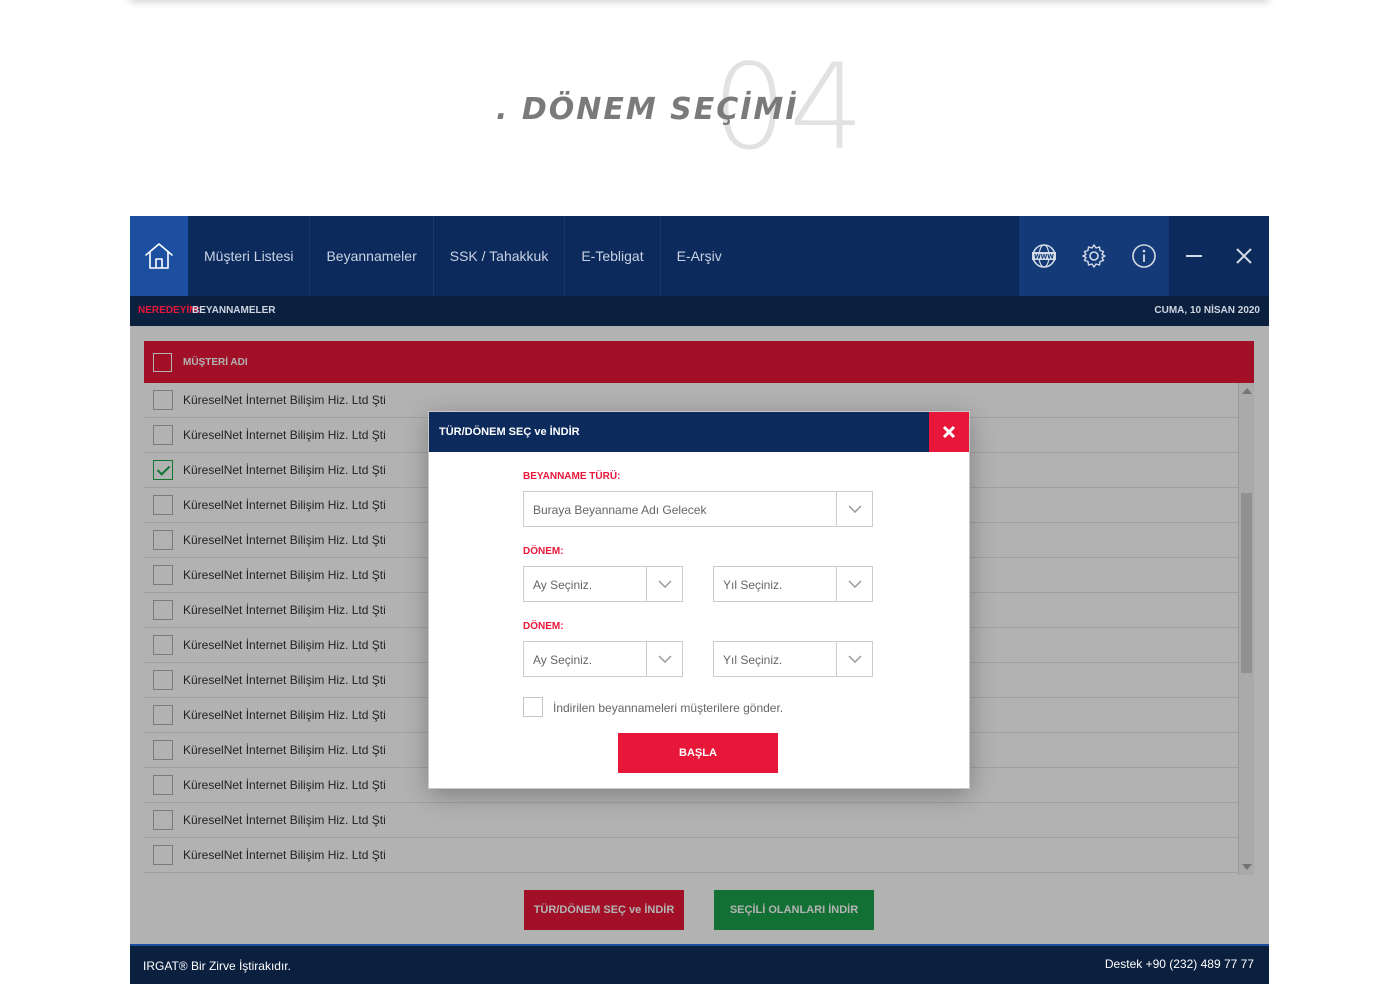  What do you see at coordinates (1207, 310) in the screenshot?
I see `current-date: CUMA, 10 NİSAN 2020` at bounding box center [1207, 310].